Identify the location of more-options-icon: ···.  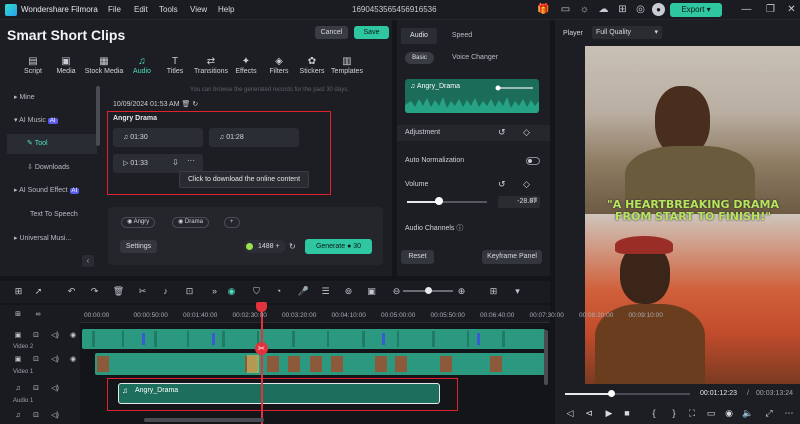
(191, 160).